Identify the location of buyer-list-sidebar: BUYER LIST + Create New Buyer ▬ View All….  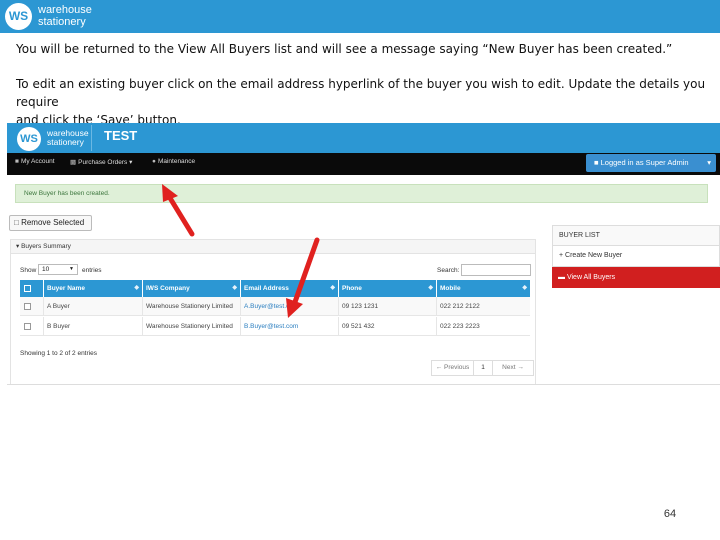
(636, 256).